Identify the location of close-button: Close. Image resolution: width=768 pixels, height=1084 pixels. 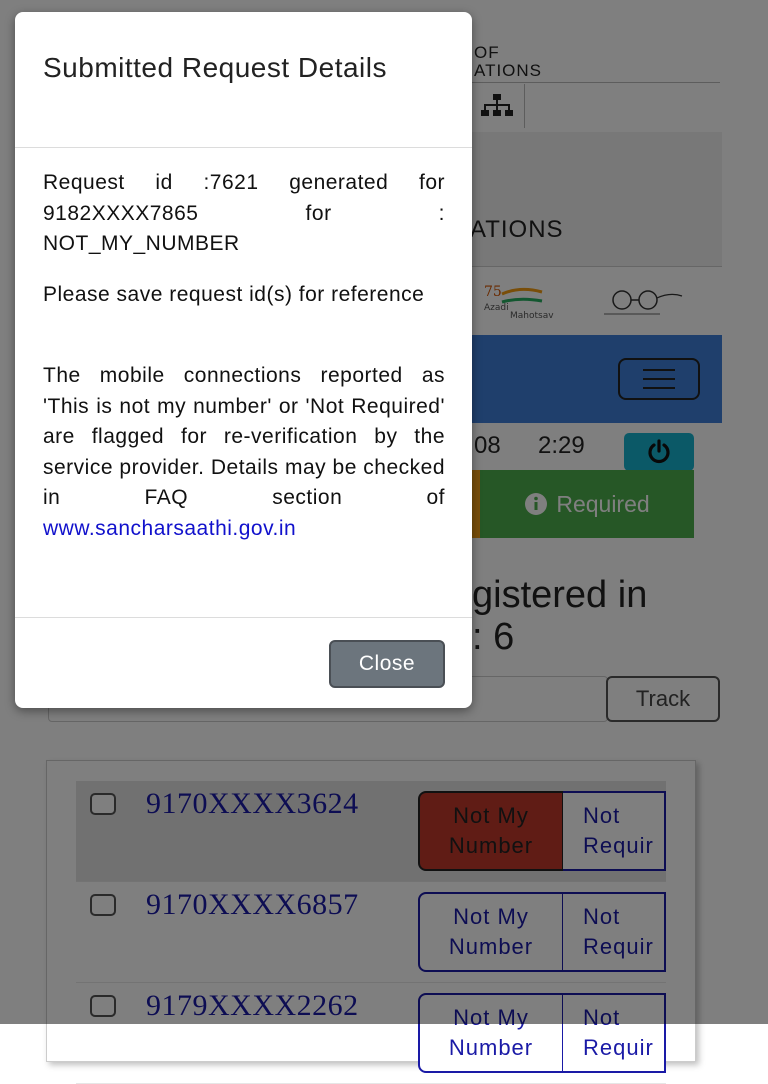
(387, 664).